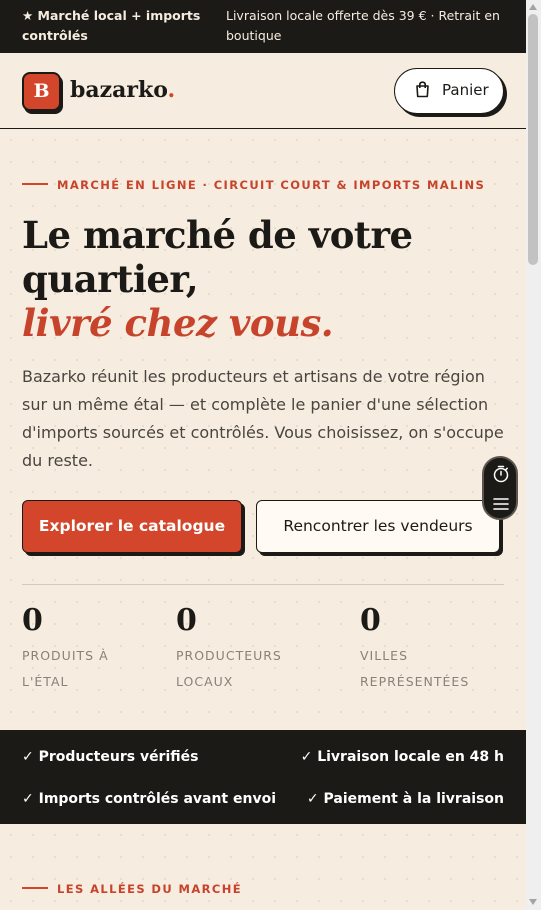 The image size is (541, 910). Describe the element at coordinates (41, 91) in the screenshot. I see `logo-mark: B` at that location.